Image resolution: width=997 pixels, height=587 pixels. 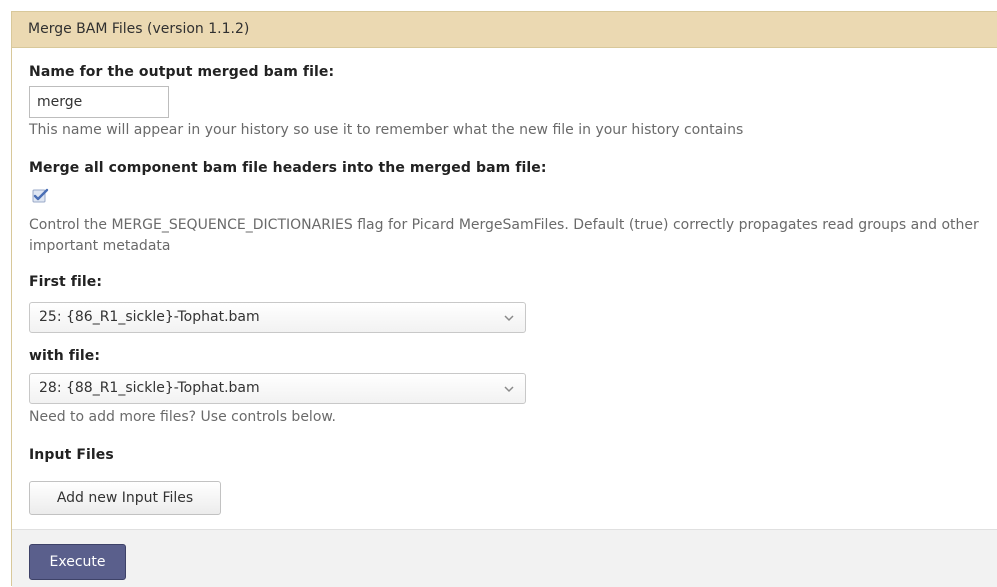 I want to click on output-name-label: Name for the output merged bam file:, so click(x=182, y=72).